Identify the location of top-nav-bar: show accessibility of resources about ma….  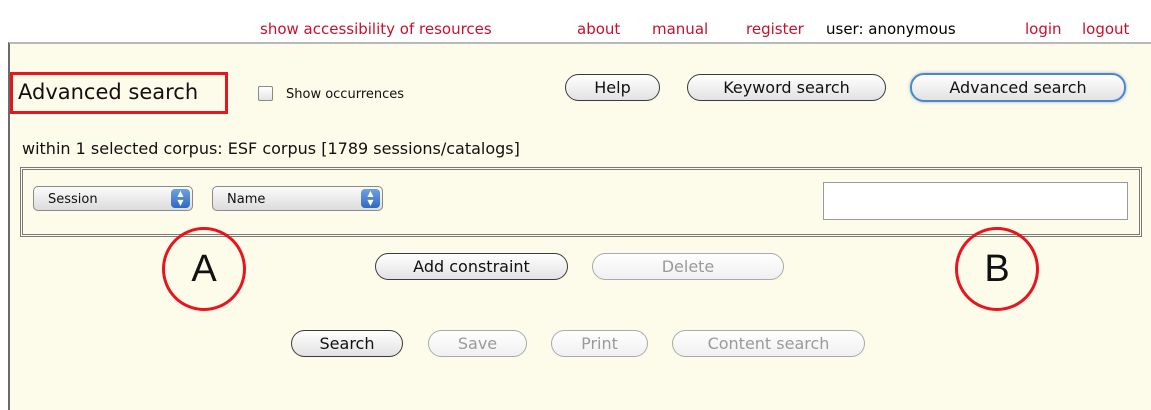
(575, 21).